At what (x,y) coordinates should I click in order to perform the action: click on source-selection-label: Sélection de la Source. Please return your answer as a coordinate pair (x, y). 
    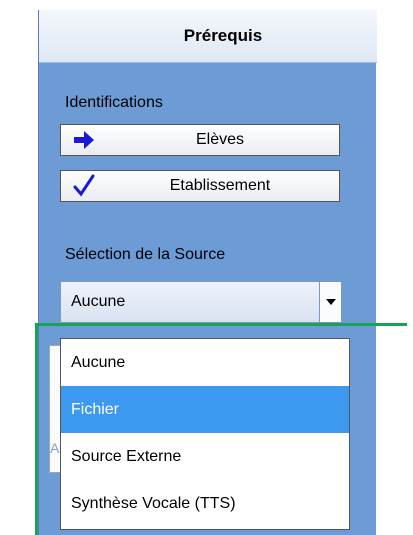
    Looking at the image, I should click on (145, 254).